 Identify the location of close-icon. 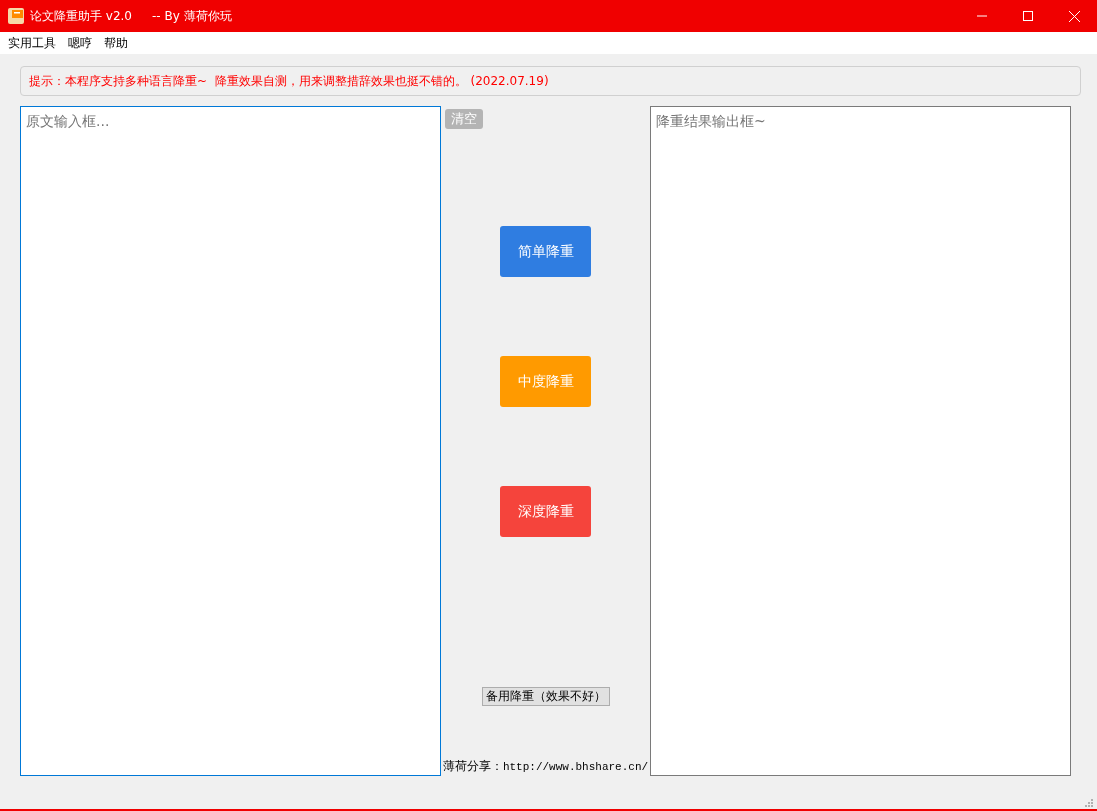
(1074, 16).